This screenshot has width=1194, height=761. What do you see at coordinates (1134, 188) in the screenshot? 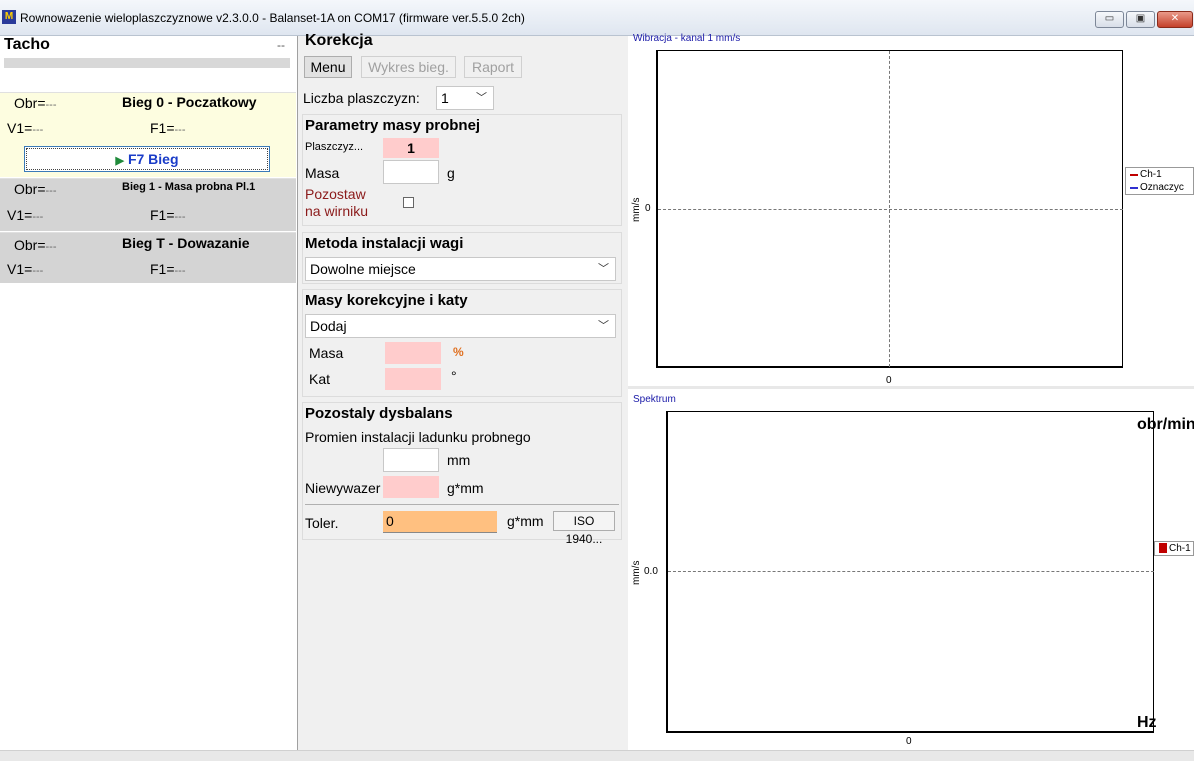
I see `marker-swatch` at bounding box center [1134, 188].